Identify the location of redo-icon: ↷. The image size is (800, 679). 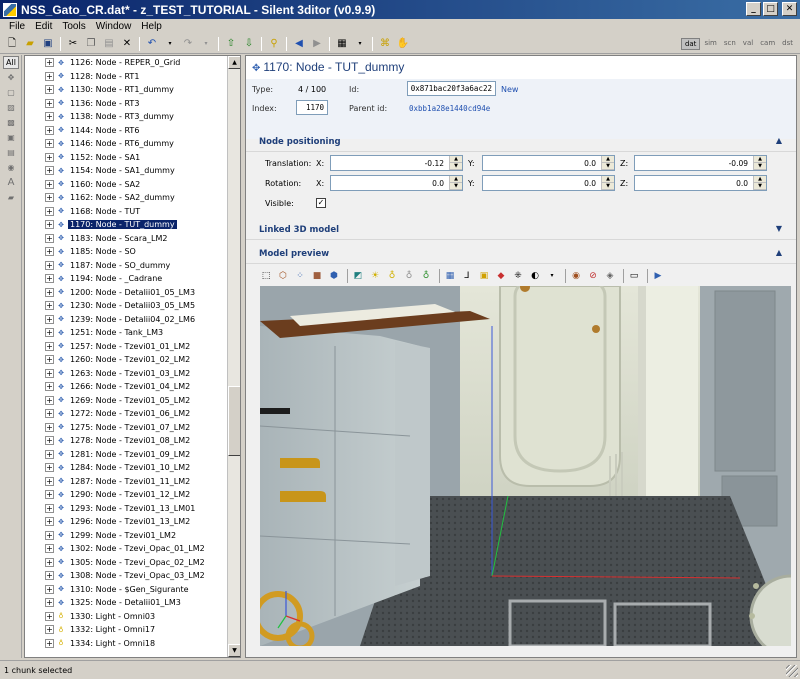
(188, 44).